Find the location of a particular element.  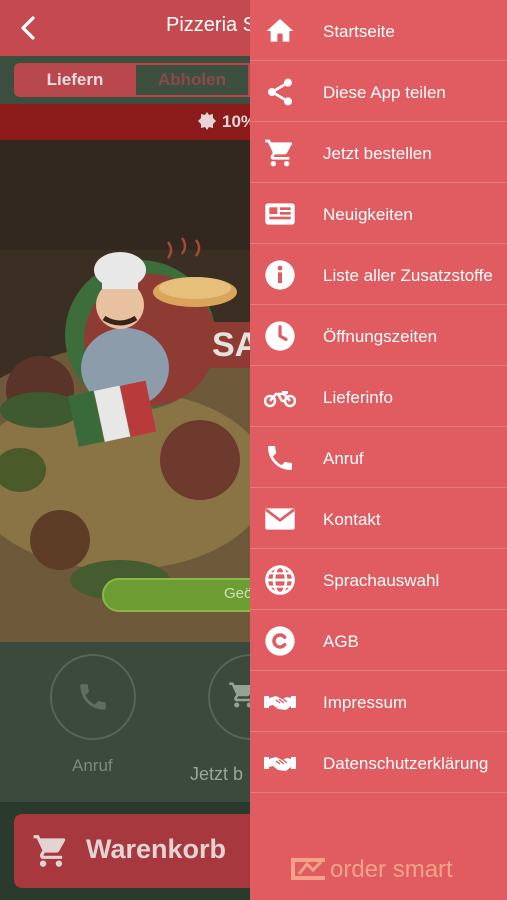

cart-label: Warenkorb is located at coordinates (156, 849).